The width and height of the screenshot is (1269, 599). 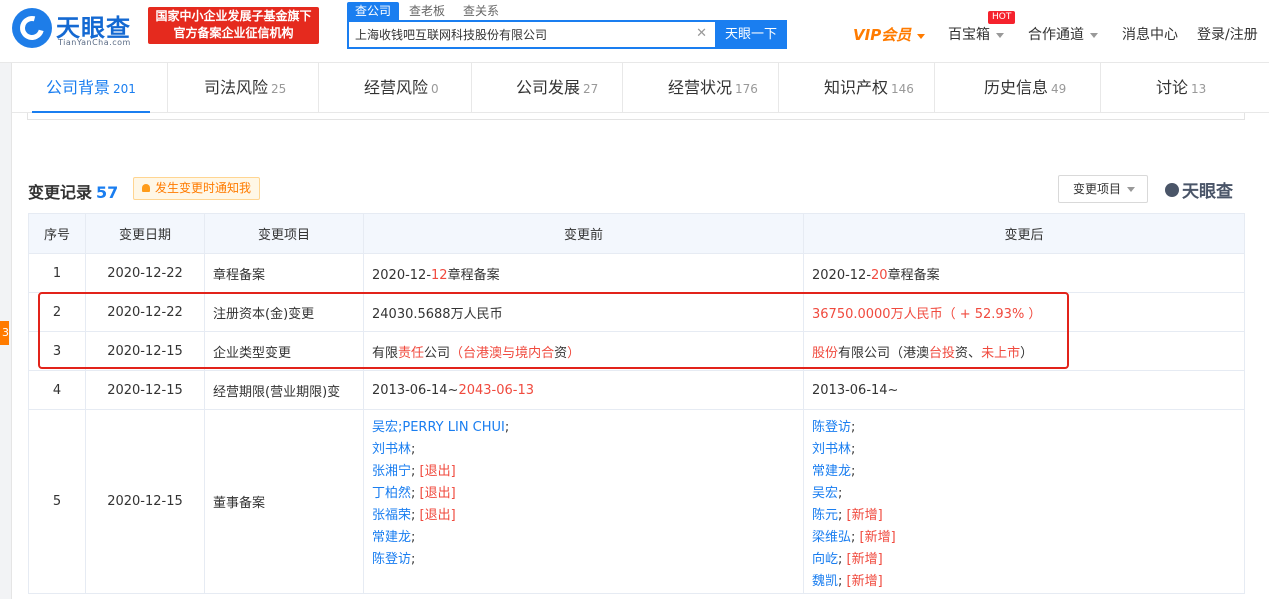 What do you see at coordinates (145, 233) in the screenshot?
I see `col-header-date: 变更日期` at bounding box center [145, 233].